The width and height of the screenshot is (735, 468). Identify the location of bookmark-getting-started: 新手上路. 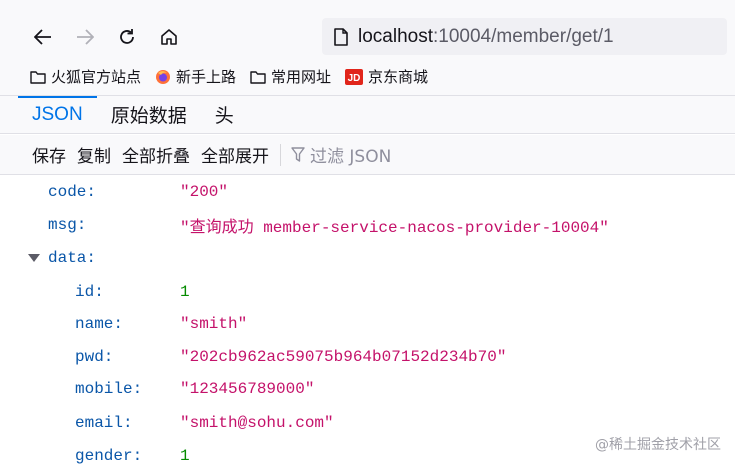
(195, 76).